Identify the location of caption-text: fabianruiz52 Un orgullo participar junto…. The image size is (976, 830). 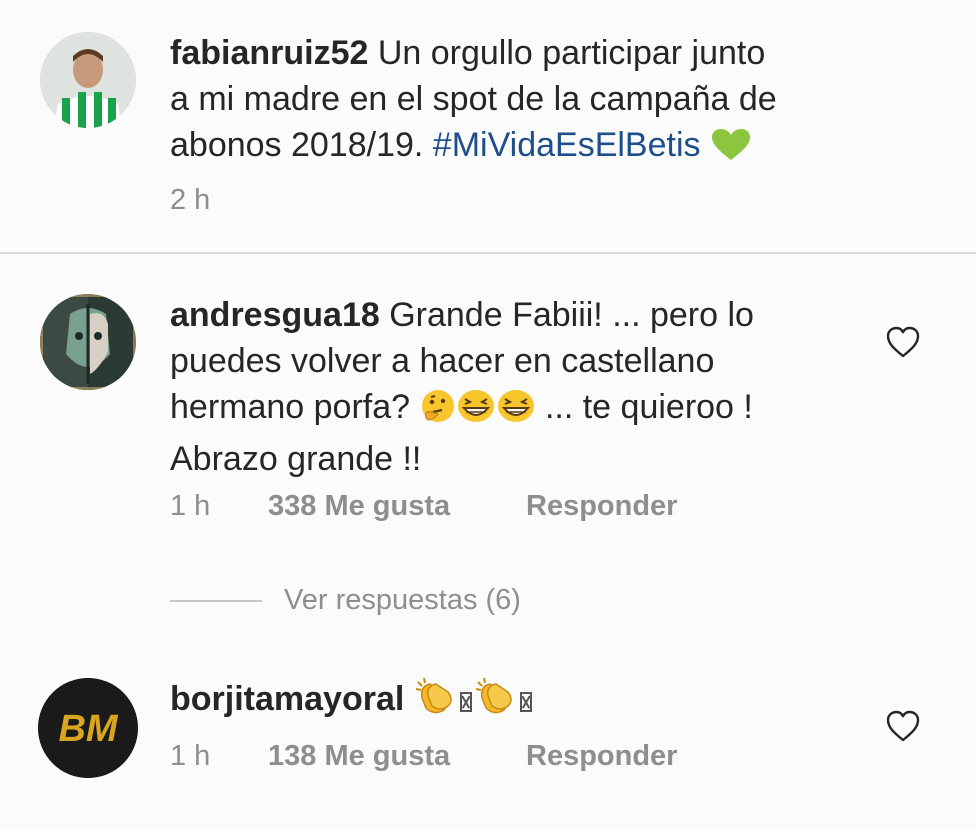
(540, 102).